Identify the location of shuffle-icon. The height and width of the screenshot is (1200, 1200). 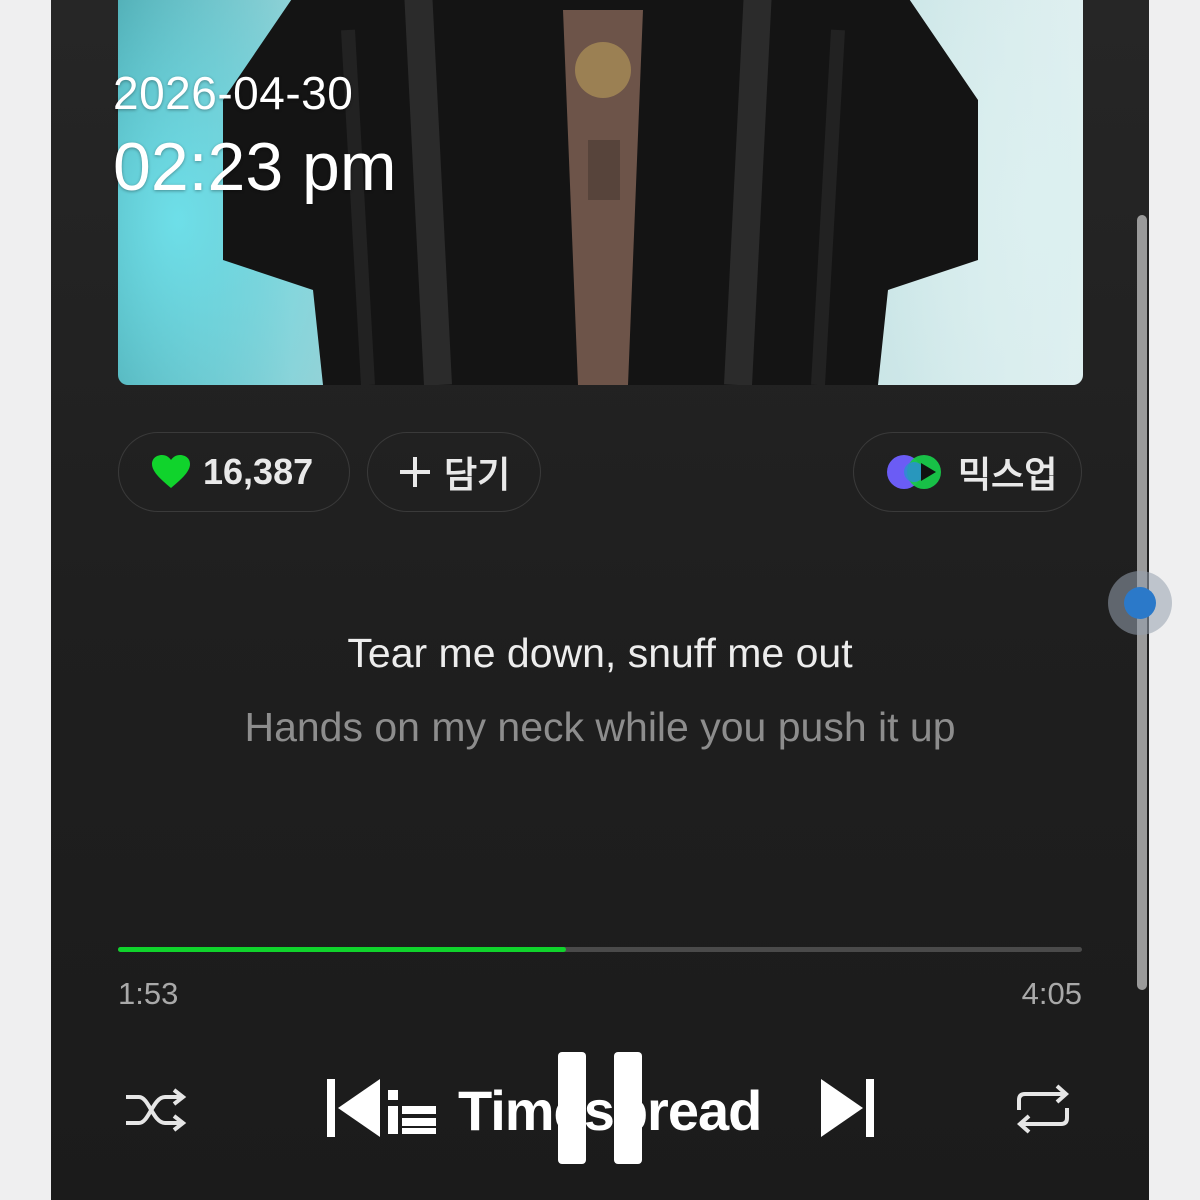
(156, 1110).